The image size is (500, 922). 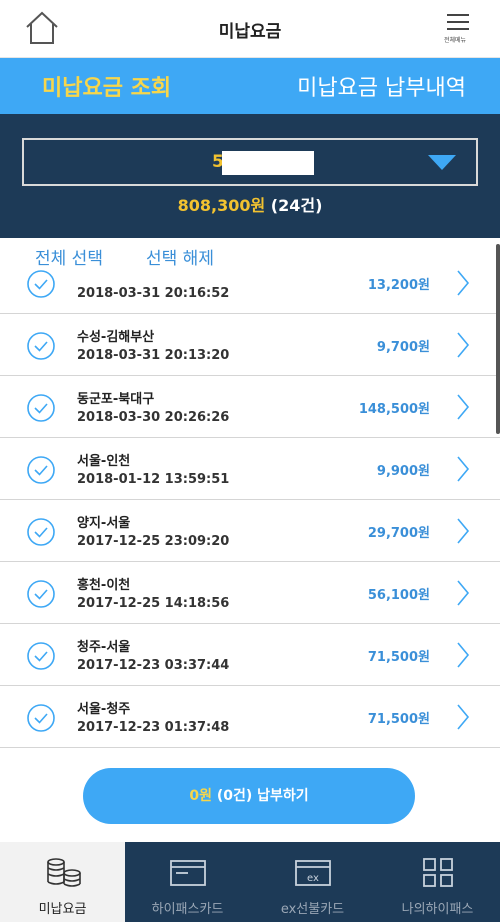 I want to click on transaction-datetime: 2018-03-30 20:26:26, so click(x=153, y=417).